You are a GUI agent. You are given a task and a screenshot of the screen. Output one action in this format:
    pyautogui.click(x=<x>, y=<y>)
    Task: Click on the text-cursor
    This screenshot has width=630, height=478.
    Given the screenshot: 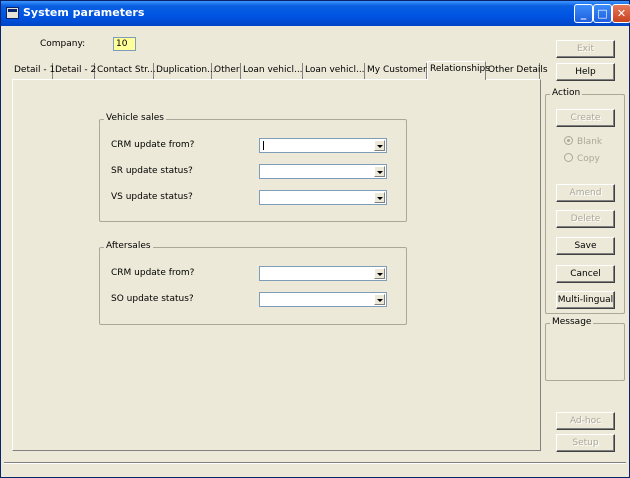 What is the action you would take?
    pyautogui.click(x=263, y=145)
    